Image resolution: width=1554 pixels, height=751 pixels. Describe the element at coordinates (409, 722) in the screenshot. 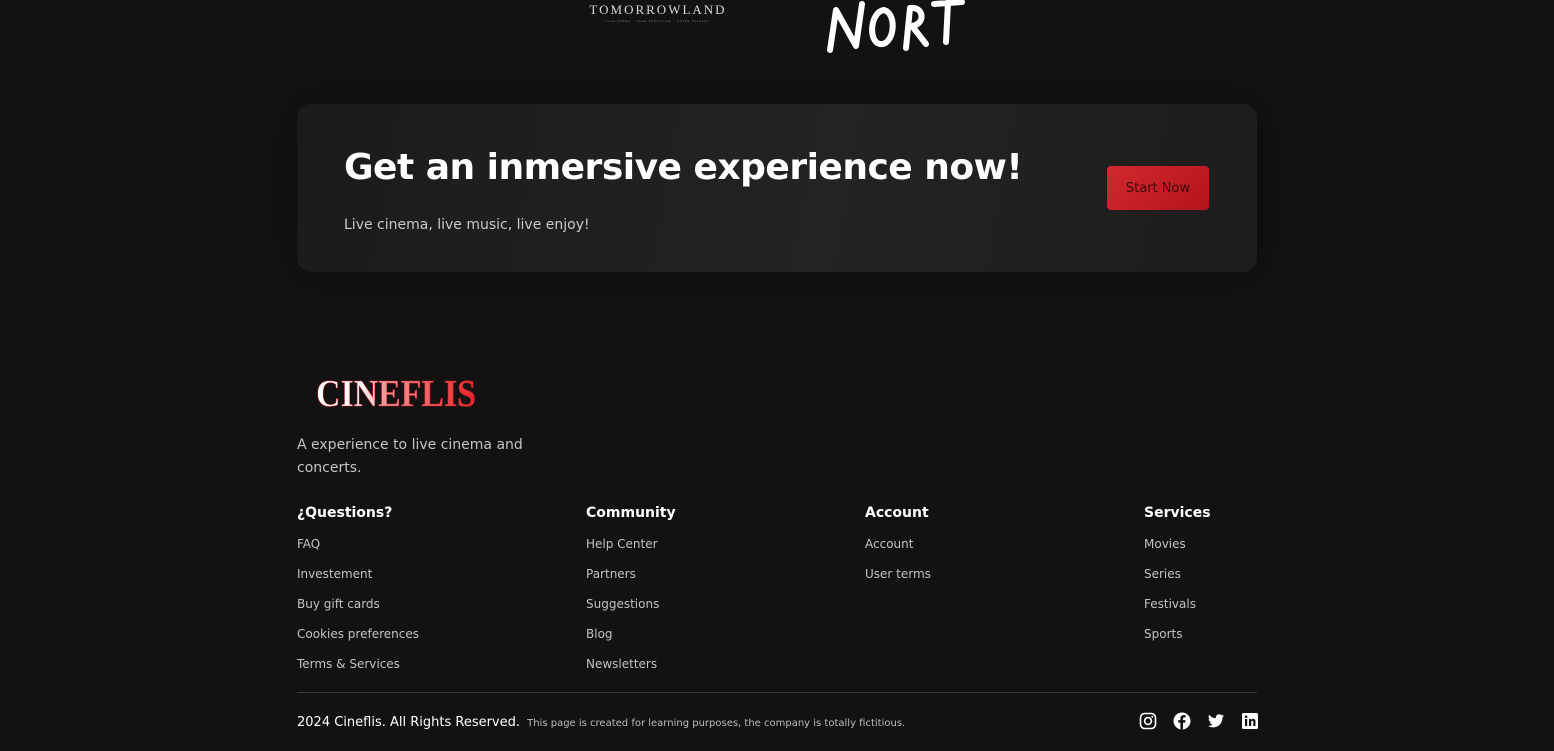

I see `copyright-text: 2024 Cineflis. All Rights Reserved.` at that location.